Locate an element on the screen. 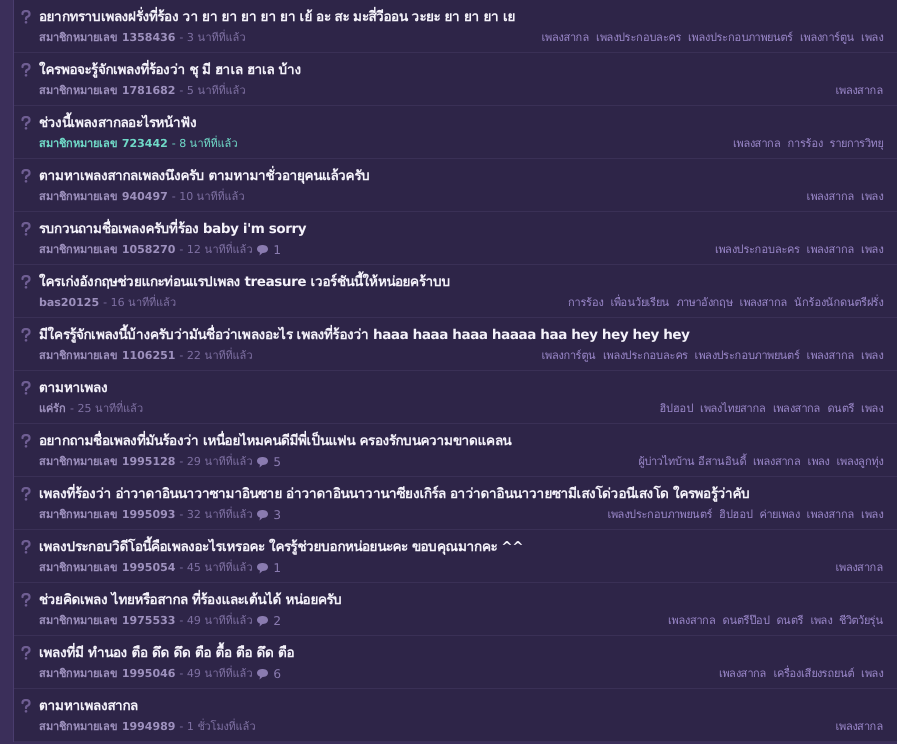 This screenshot has height=744, width=897. topic-title: ใครพอจะรู้จักเพลงที่ร้องว่า ชุ มี ฮาเล ฮาเล บ้าง is located at coordinates (461, 70).